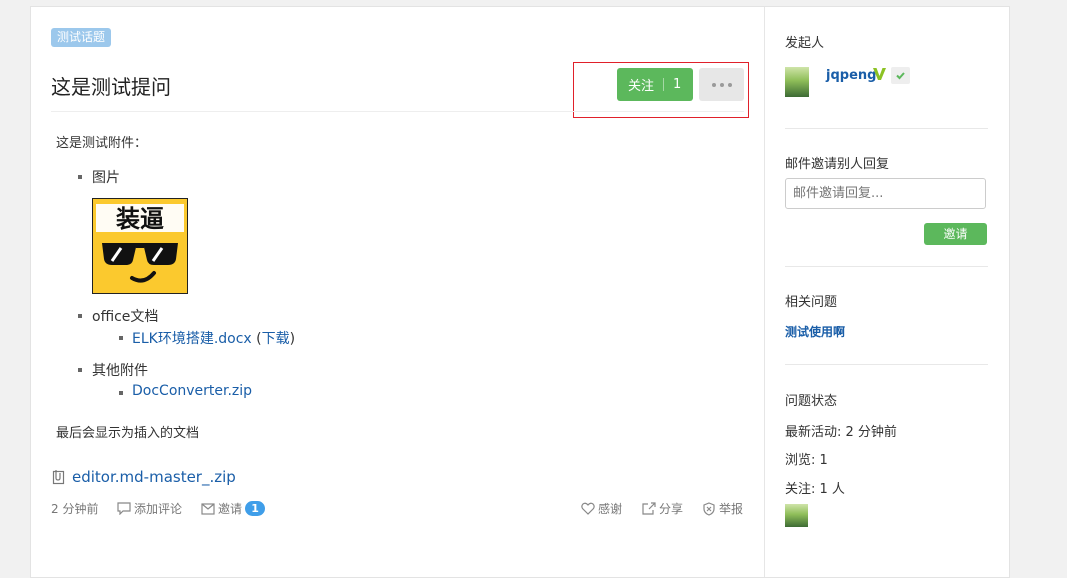 Image resolution: width=1067 pixels, height=578 pixels. I want to click on zip-link: DocConverter.zip, so click(192, 391).